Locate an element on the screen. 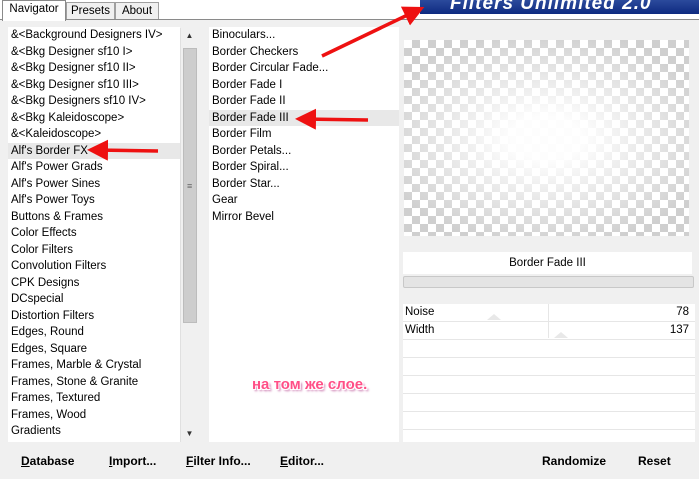 This screenshot has width=699, height=479. category-list-item: Alf's Power Toys is located at coordinates (94, 200).